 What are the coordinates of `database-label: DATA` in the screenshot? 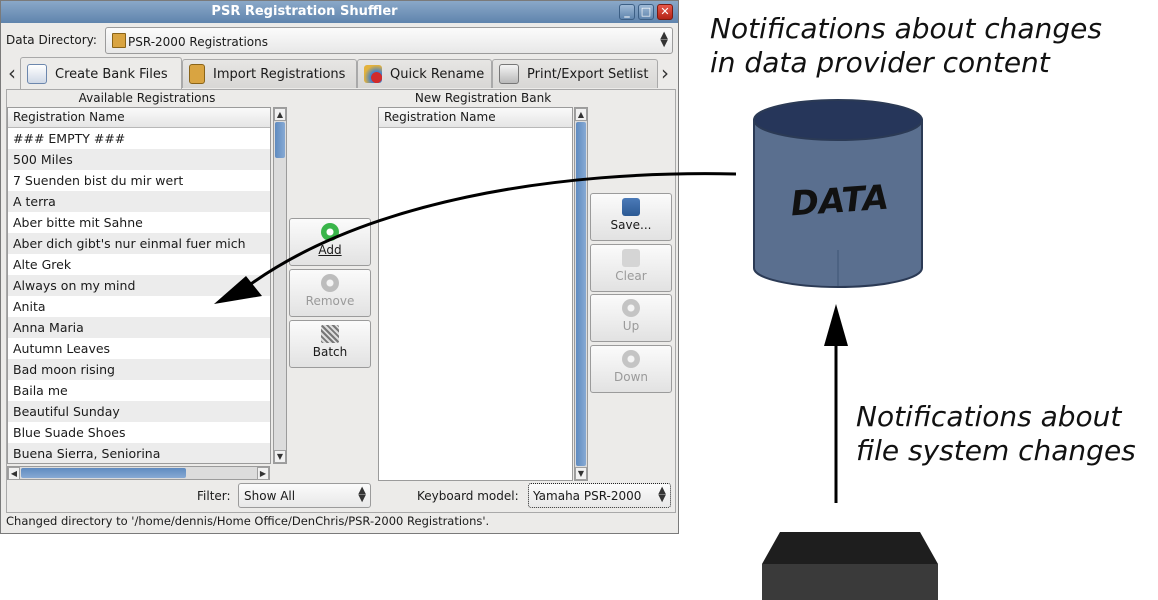 It's located at (839, 201).